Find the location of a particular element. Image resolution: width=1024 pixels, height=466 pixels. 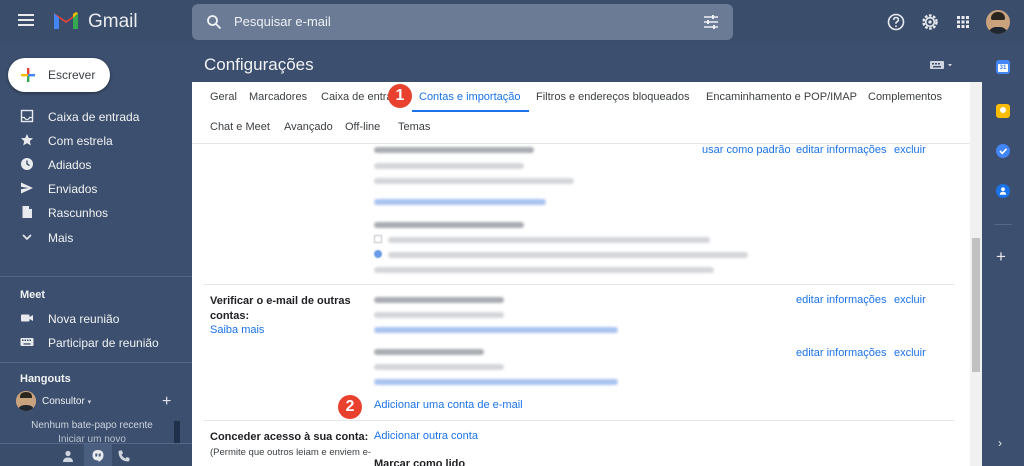

settings-scrollbar is located at coordinates (976, 274).